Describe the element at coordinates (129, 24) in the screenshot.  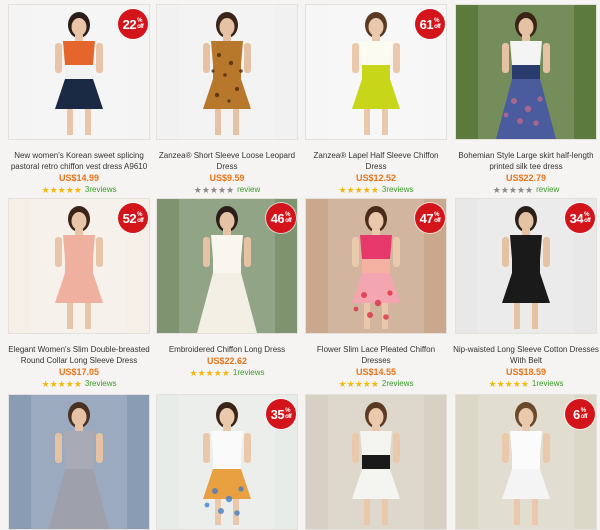
I see `discount-value: 22` at that location.